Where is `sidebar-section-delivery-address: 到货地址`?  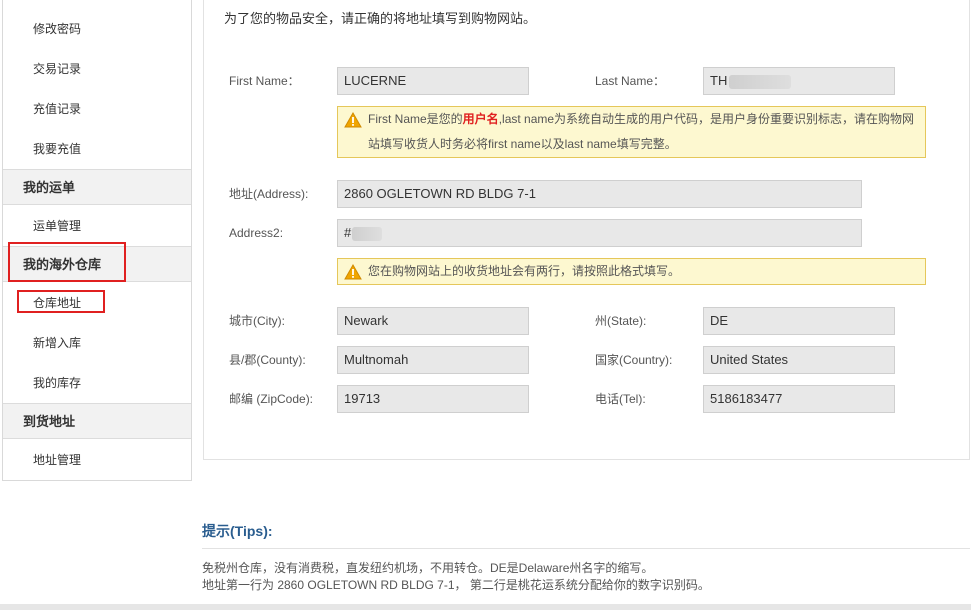
sidebar-section-delivery-address: 到货地址 is located at coordinates (97, 421).